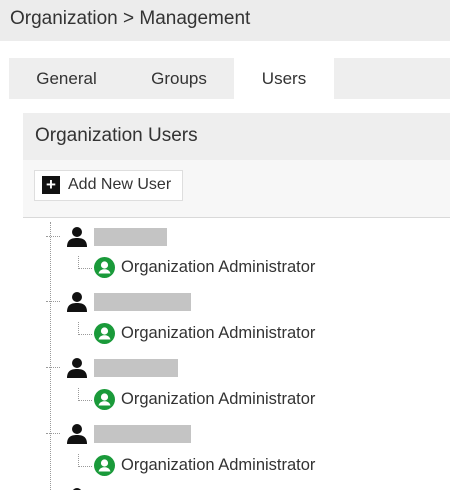 The height and width of the screenshot is (490, 450). I want to click on tab-bar: General Groups Users, so click(229, 78).